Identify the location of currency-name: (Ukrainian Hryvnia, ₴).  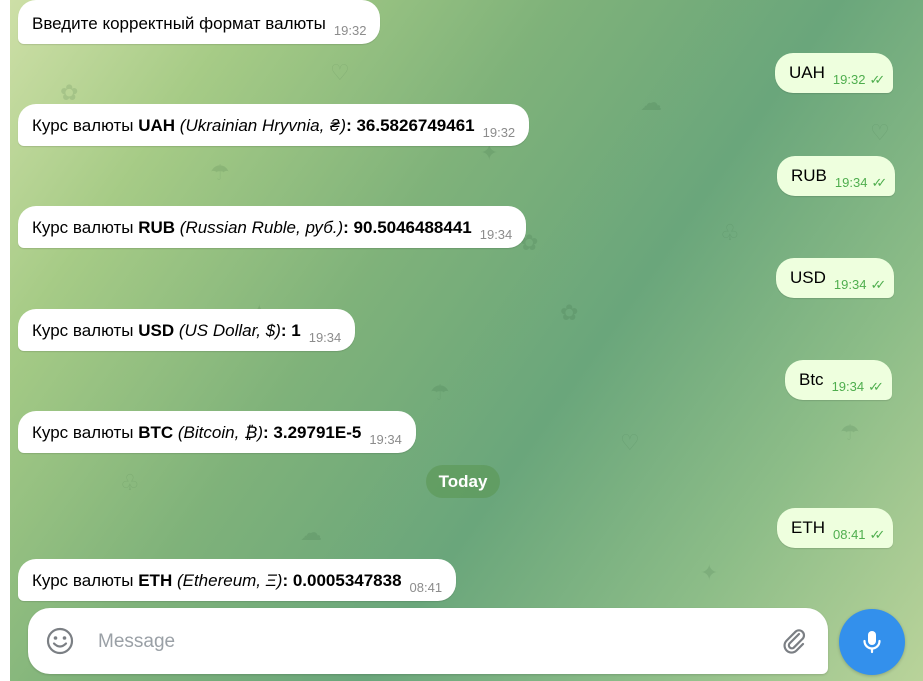
(261, 125).